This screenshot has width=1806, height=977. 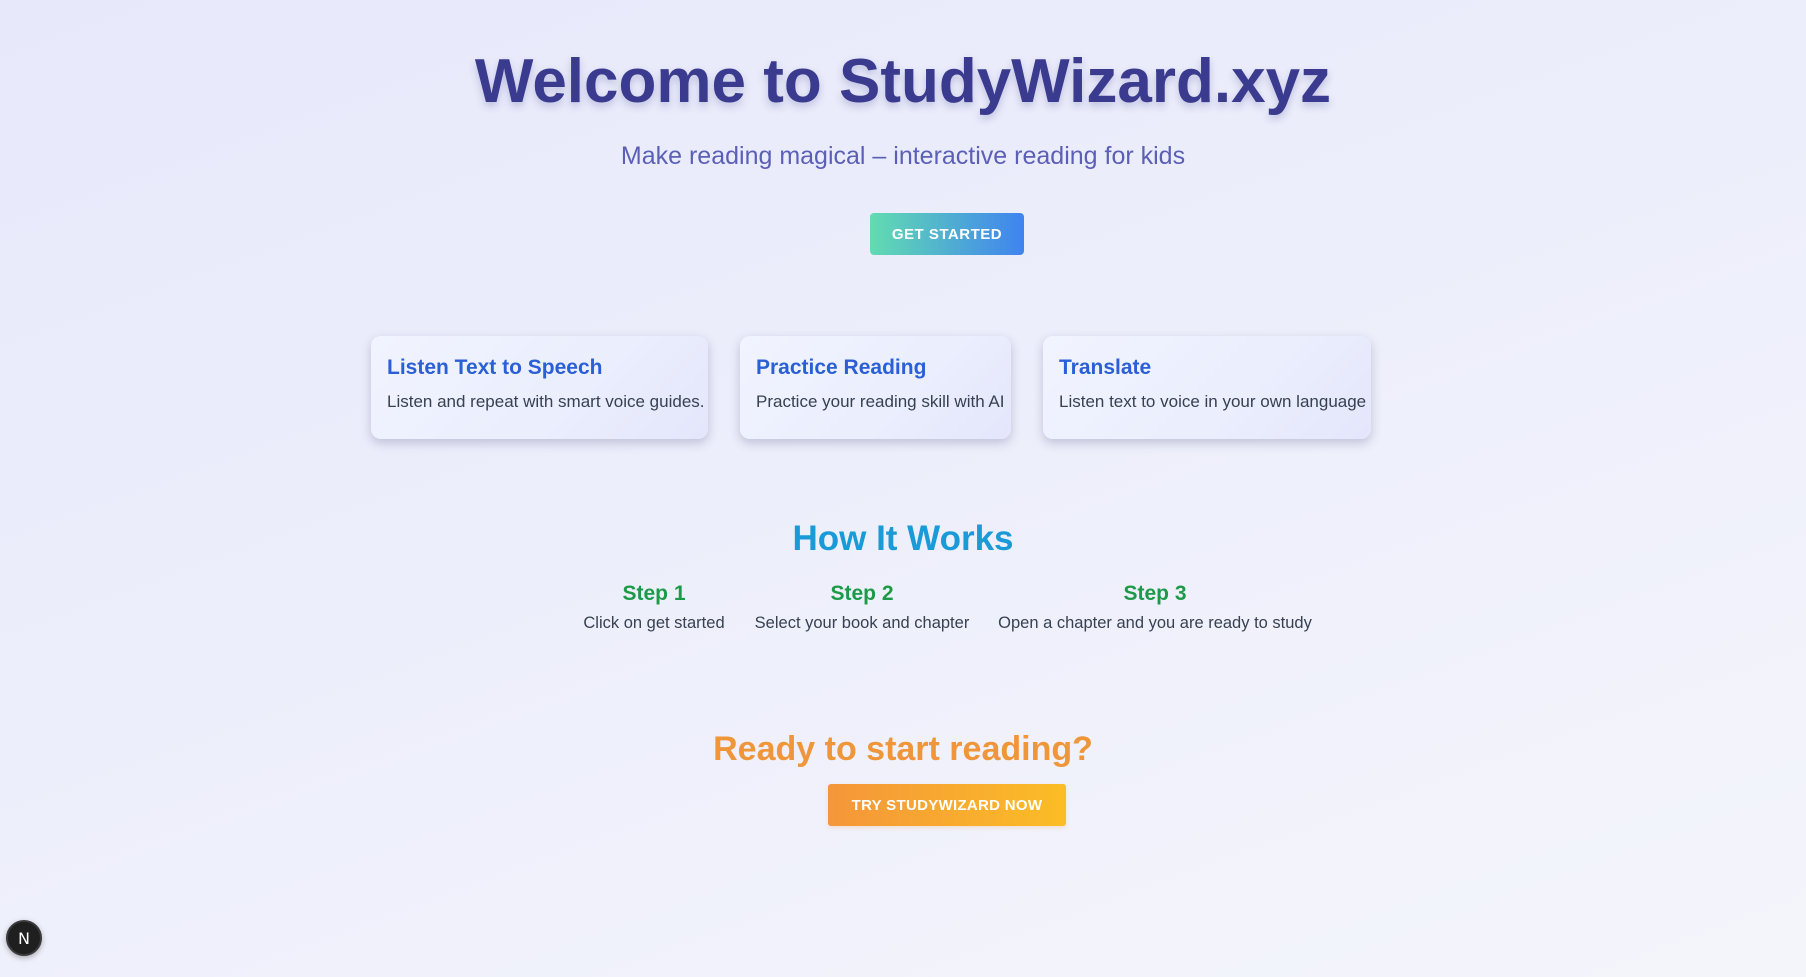 I want to click on cta-title: Ready to start reading?, so click(x=903, y=749).